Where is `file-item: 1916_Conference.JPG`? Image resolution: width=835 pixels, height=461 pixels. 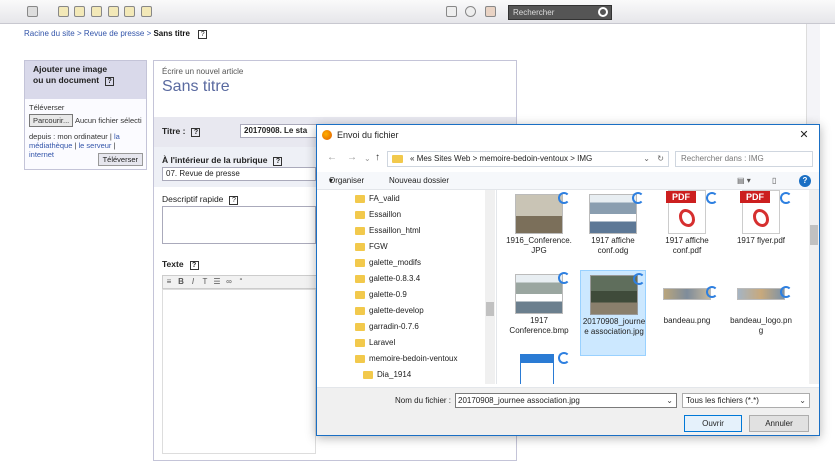 file-item: 1916_Conference.JPG is located at coordinates (539, 233).